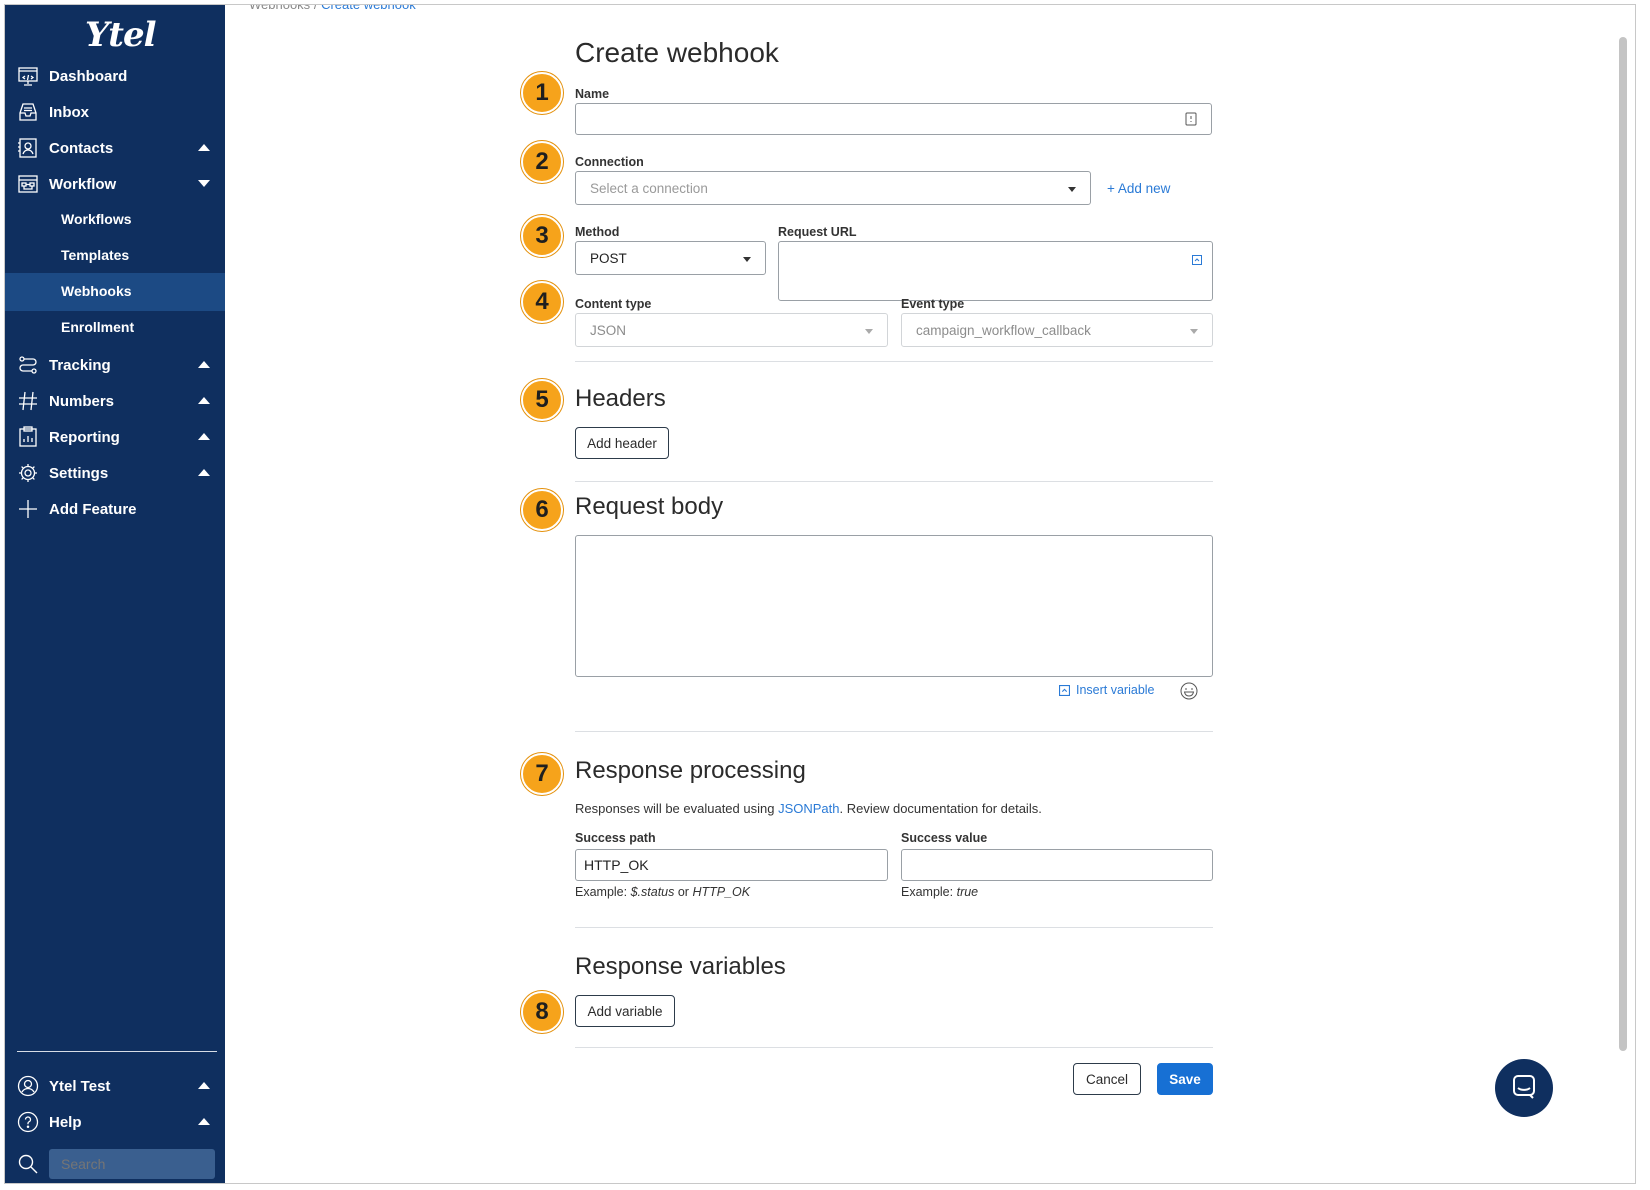  Describe the element at coordinates (115, 1086) in the screenshot. I see `nav-account: Ytel Test` at that location.